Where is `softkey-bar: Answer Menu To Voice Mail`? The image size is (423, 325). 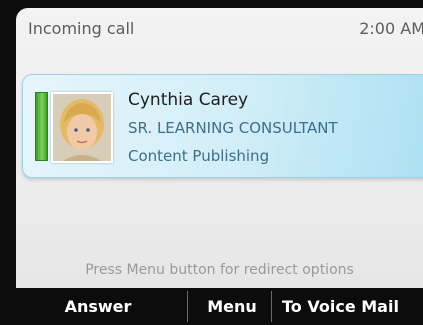 softkey-bar: Answer Menu To Voice Mail is located at coordinates (219, 306).